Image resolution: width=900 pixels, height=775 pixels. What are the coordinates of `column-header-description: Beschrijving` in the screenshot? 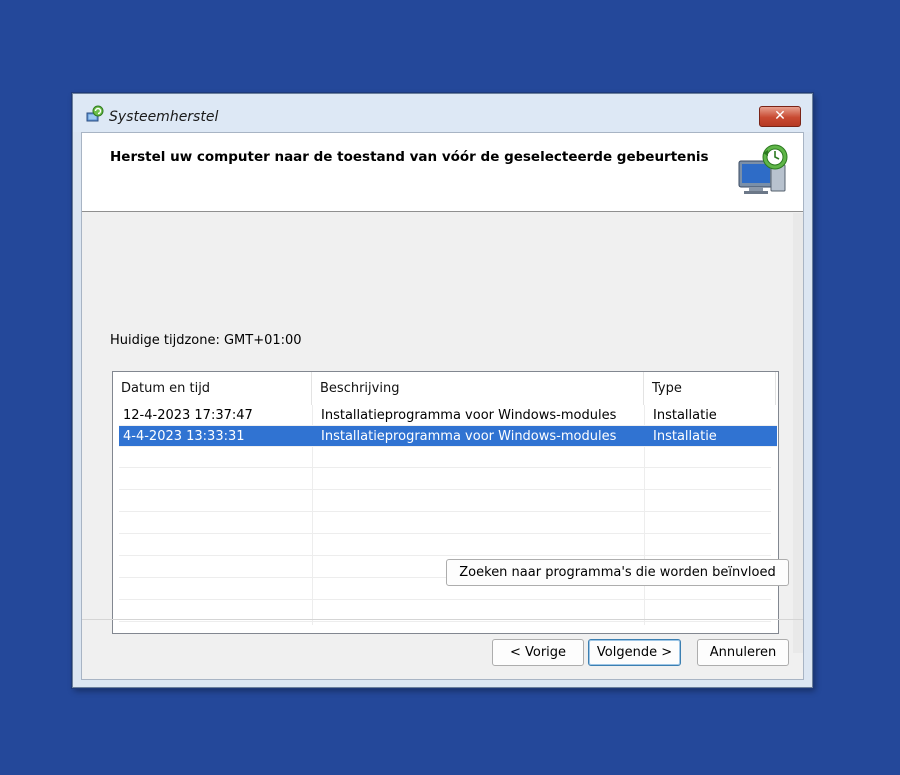 It's located at (478, 388).